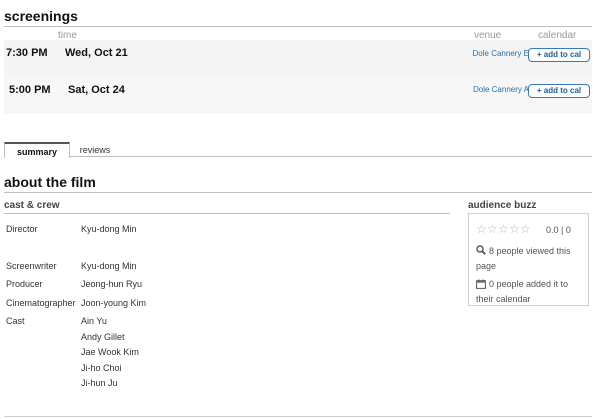 This screenshot has width=600, height=419. What do you see at coordinates (30, 90) in the screenshot?
I see `screening-time: 5:00 PM` at bounding box center [30, 90].